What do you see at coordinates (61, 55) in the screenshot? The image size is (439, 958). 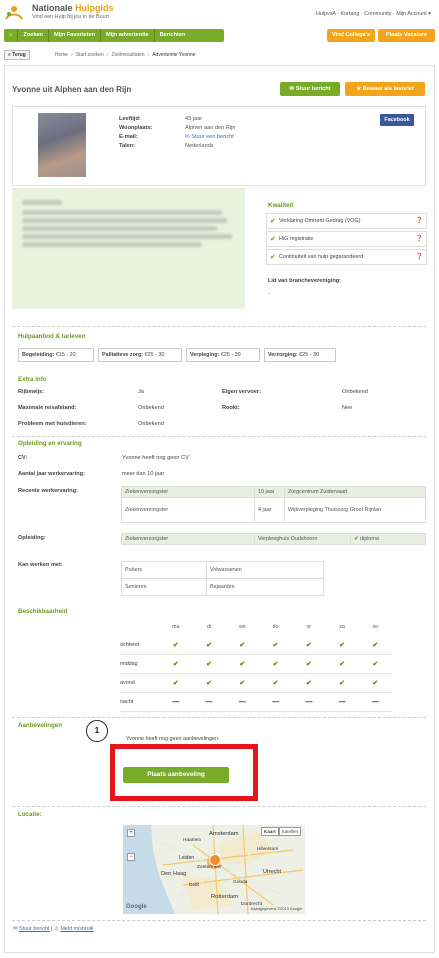 I see `crumb-home: Home` at bounding box center [61, 55].